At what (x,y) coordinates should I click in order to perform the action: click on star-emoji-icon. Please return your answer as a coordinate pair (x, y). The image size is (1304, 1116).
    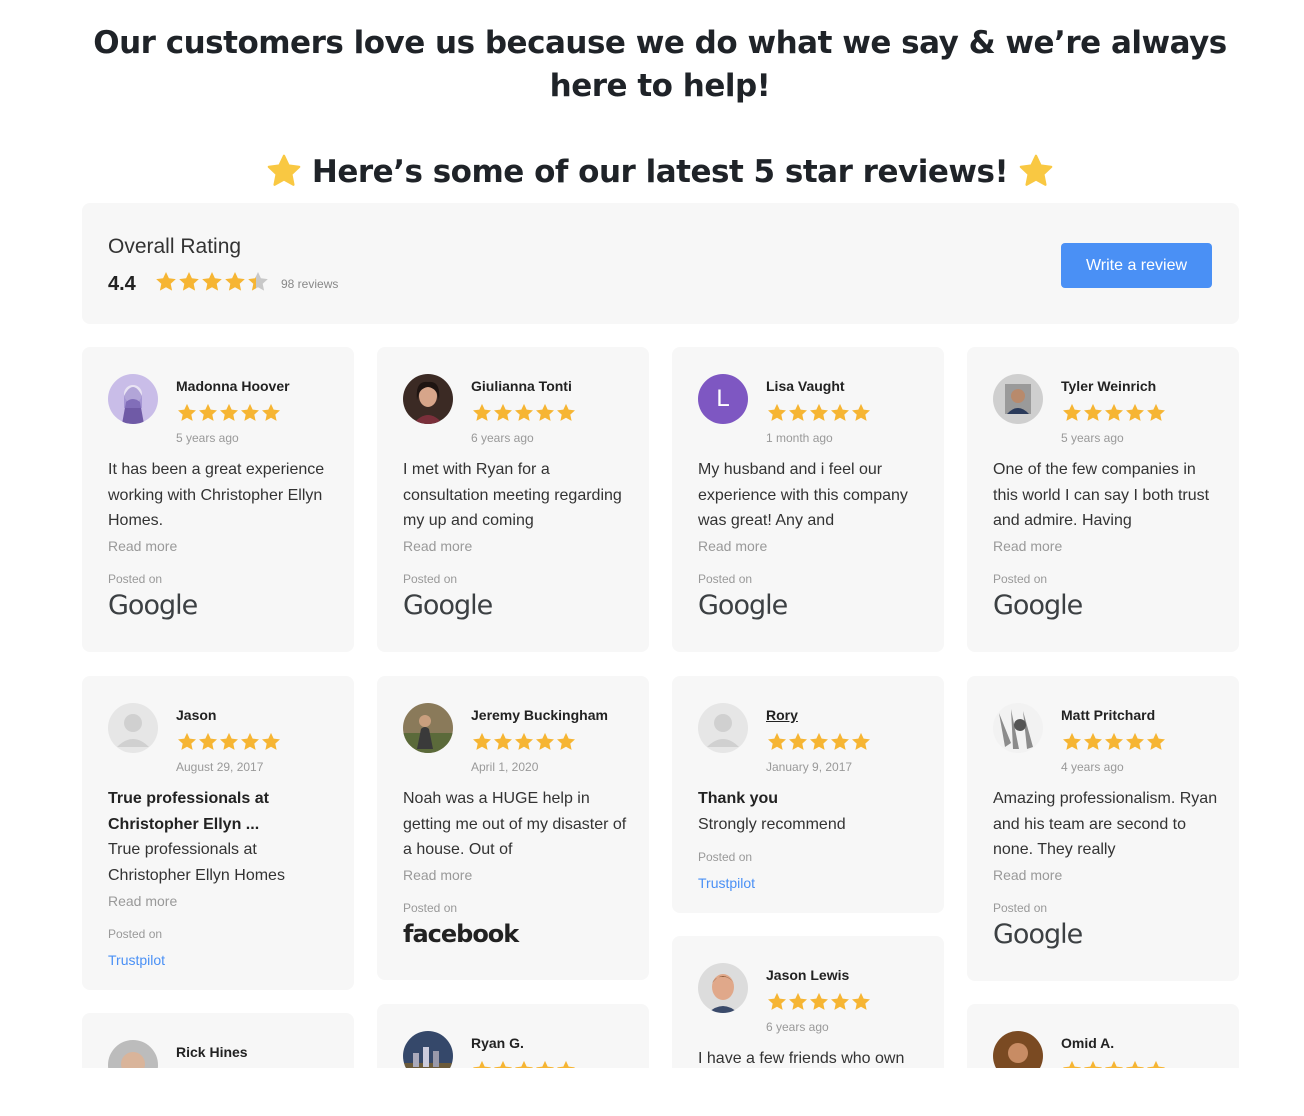
    Looking at the image, I should click on (1036, 177).